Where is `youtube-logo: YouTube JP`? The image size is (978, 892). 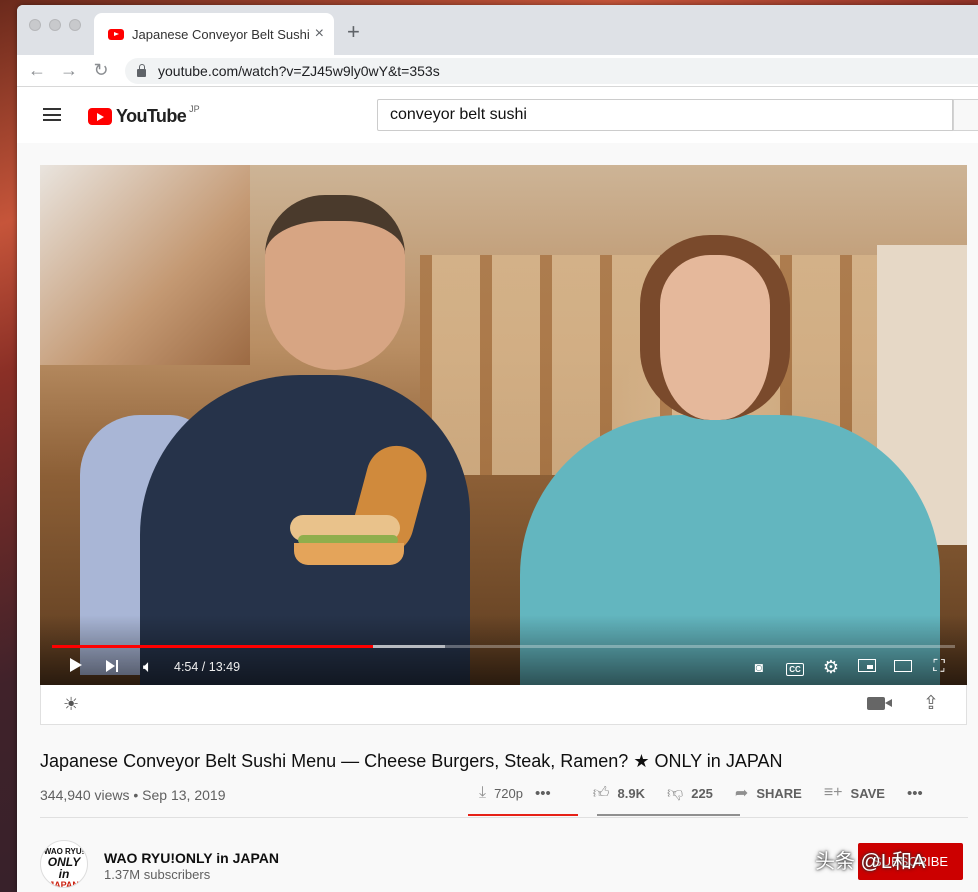
youtube-logo: YouTube JP is located at coordinates (144, 115).